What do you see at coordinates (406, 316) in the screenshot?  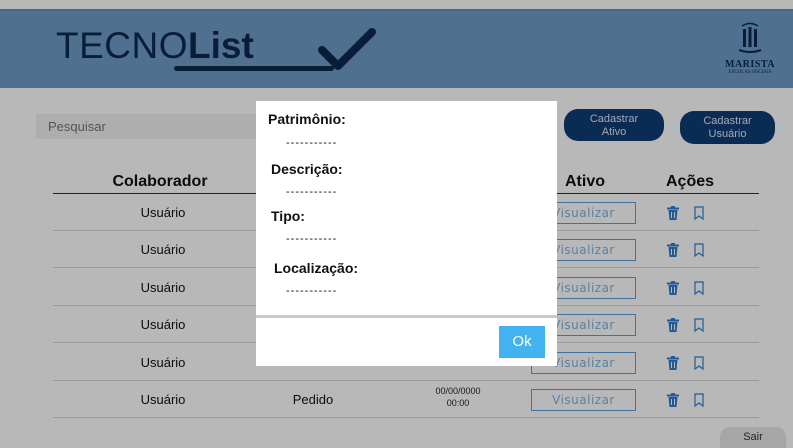 I see `modal-footer-divider` at bounding box center [406, 316].